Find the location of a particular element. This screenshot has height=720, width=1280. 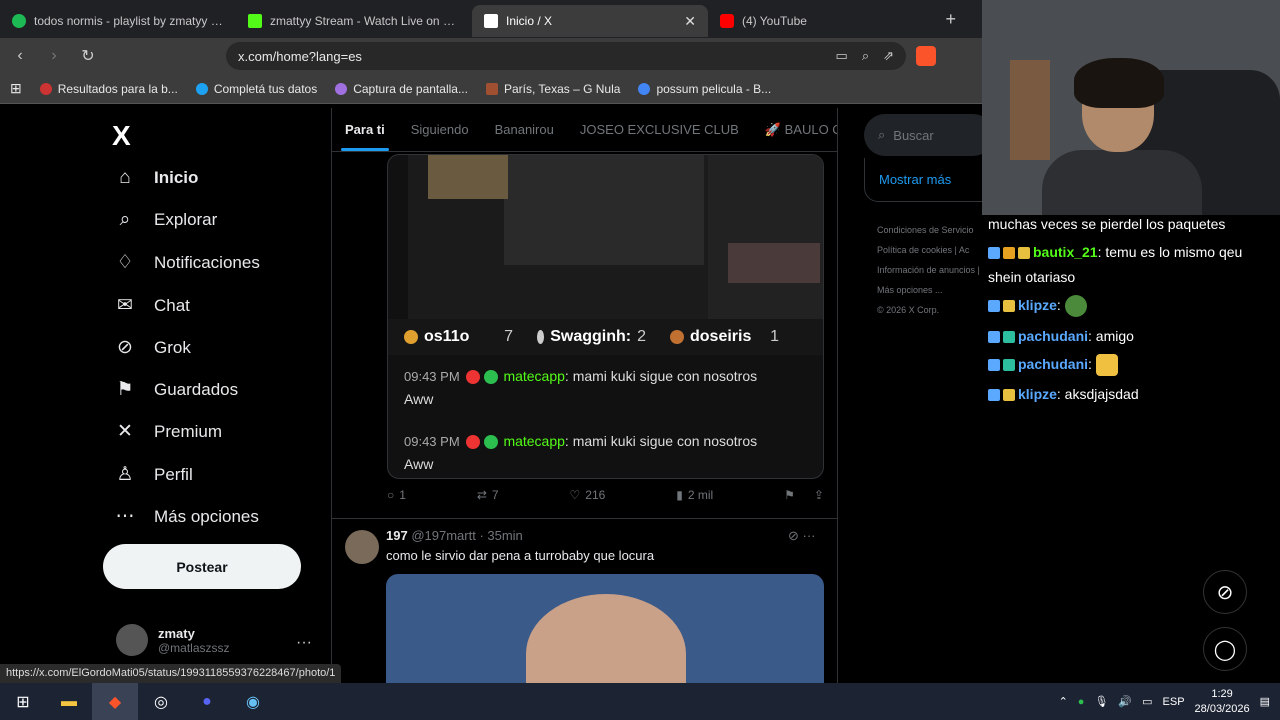

cast-icon: ▭ is located at coordinates (842, 56).